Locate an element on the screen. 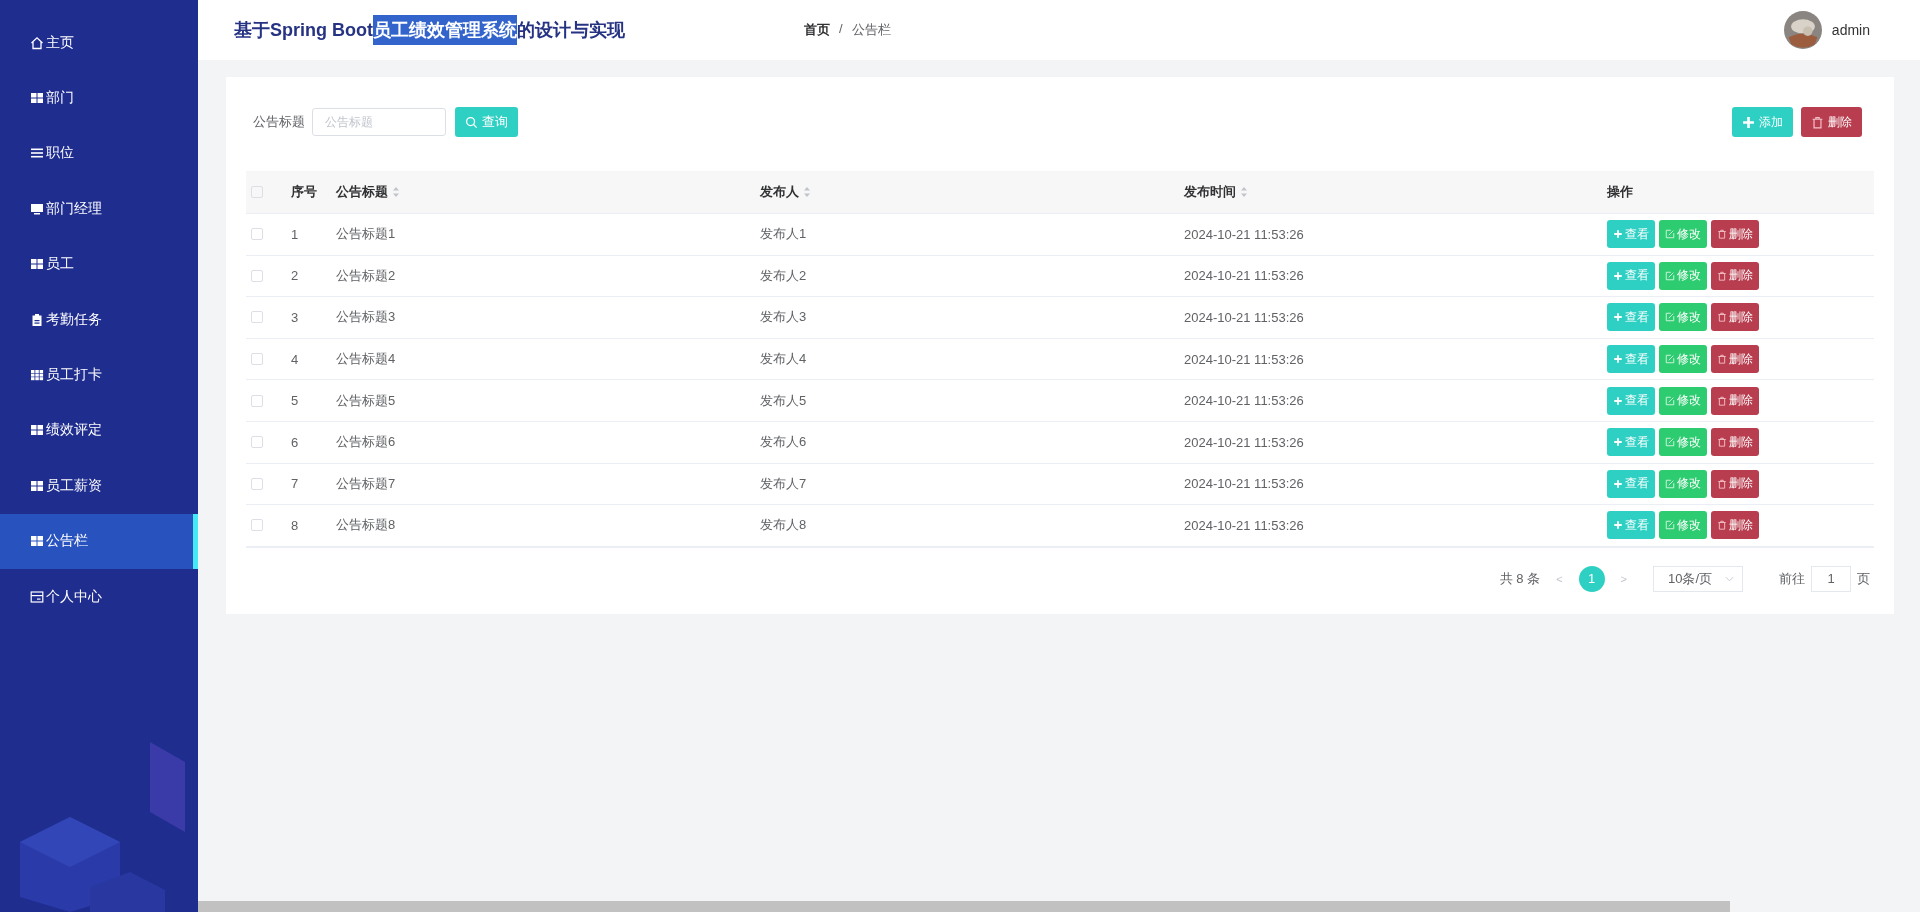 The image size is (1920, 912). column-header: 发布人 is located at coordinates (779, 192).